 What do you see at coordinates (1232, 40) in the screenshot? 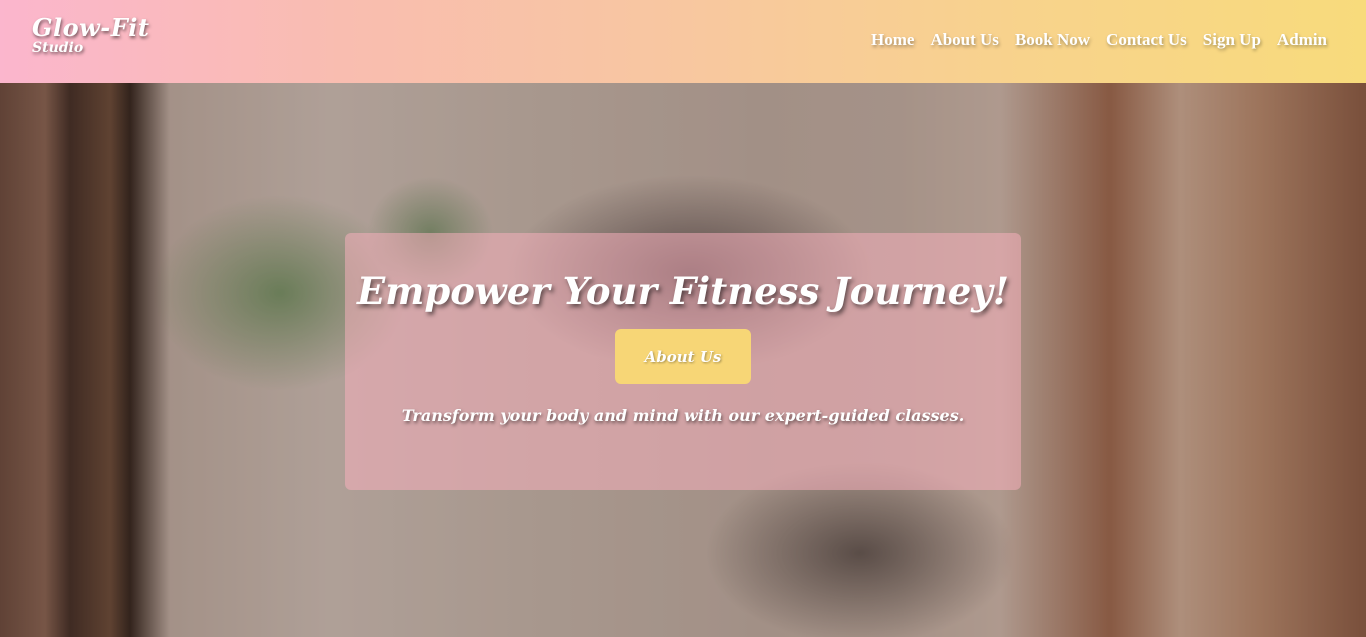
I see `nav-link-sign-up: Sign Up` at bounding box center [1232, 40].